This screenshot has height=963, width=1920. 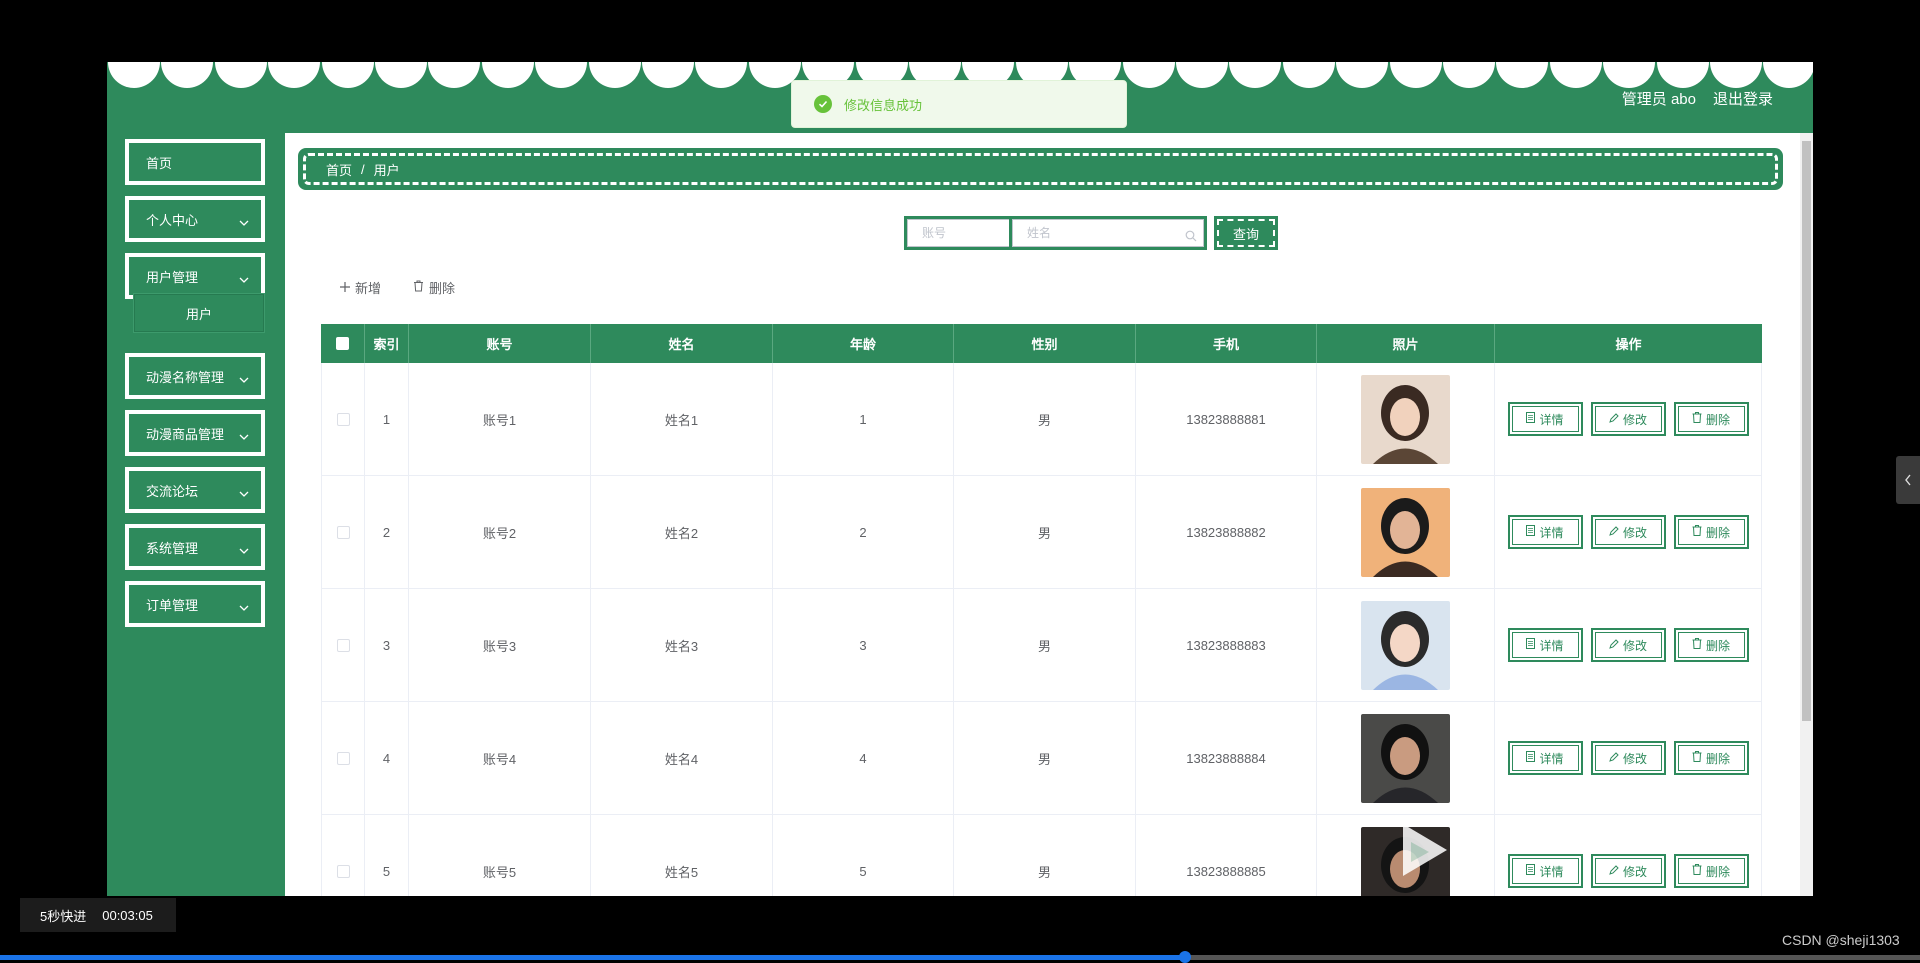 I want to click on sidebar-item-label: 个人中心, so click(x=172, y=220).